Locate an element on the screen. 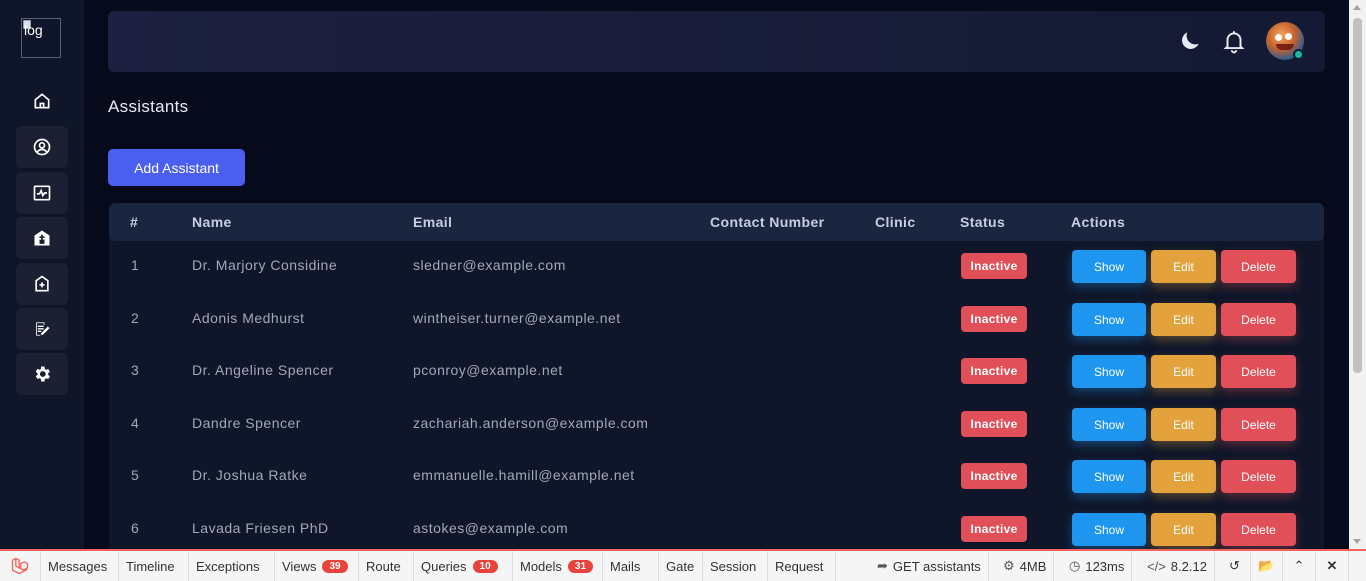 The height and width of the screenshot is (581, 1366). page-title: Assistants is located at coordinates (148, 106).